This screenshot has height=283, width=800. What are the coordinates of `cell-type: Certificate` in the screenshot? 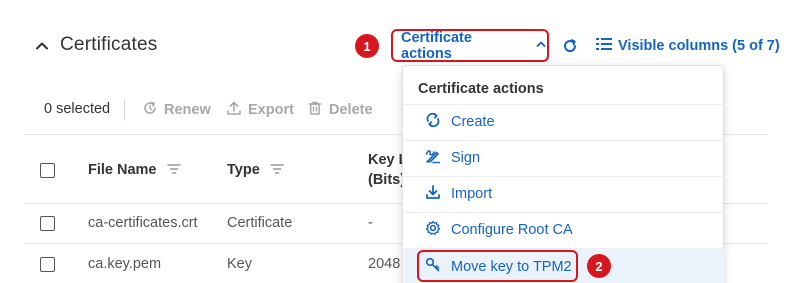 It's located at (260, 223).